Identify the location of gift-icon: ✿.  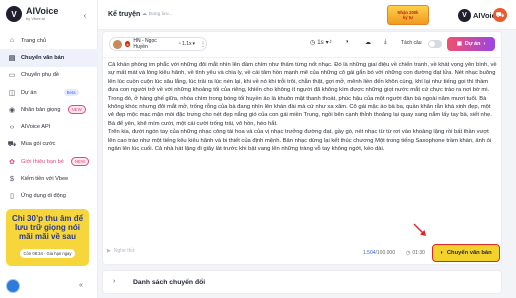
(12, 162).